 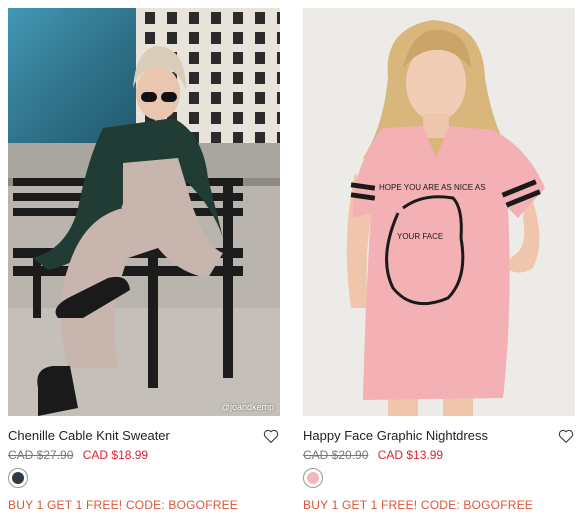 I want to click on sale-price: CAD $18.99, so click(x=115, y=455).